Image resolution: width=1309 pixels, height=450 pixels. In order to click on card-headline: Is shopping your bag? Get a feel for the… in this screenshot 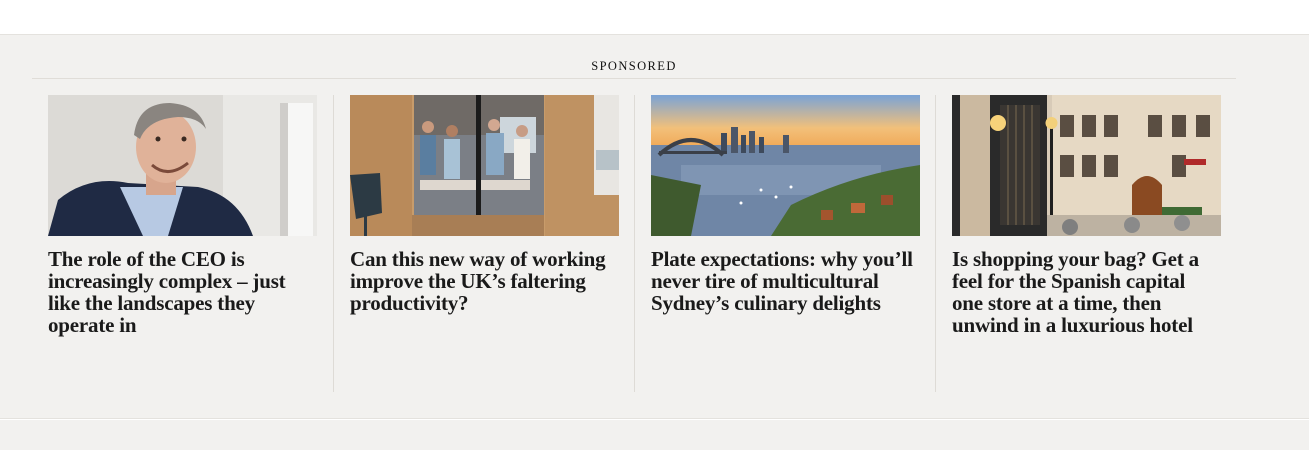, I will do `click(1086, 292)`.